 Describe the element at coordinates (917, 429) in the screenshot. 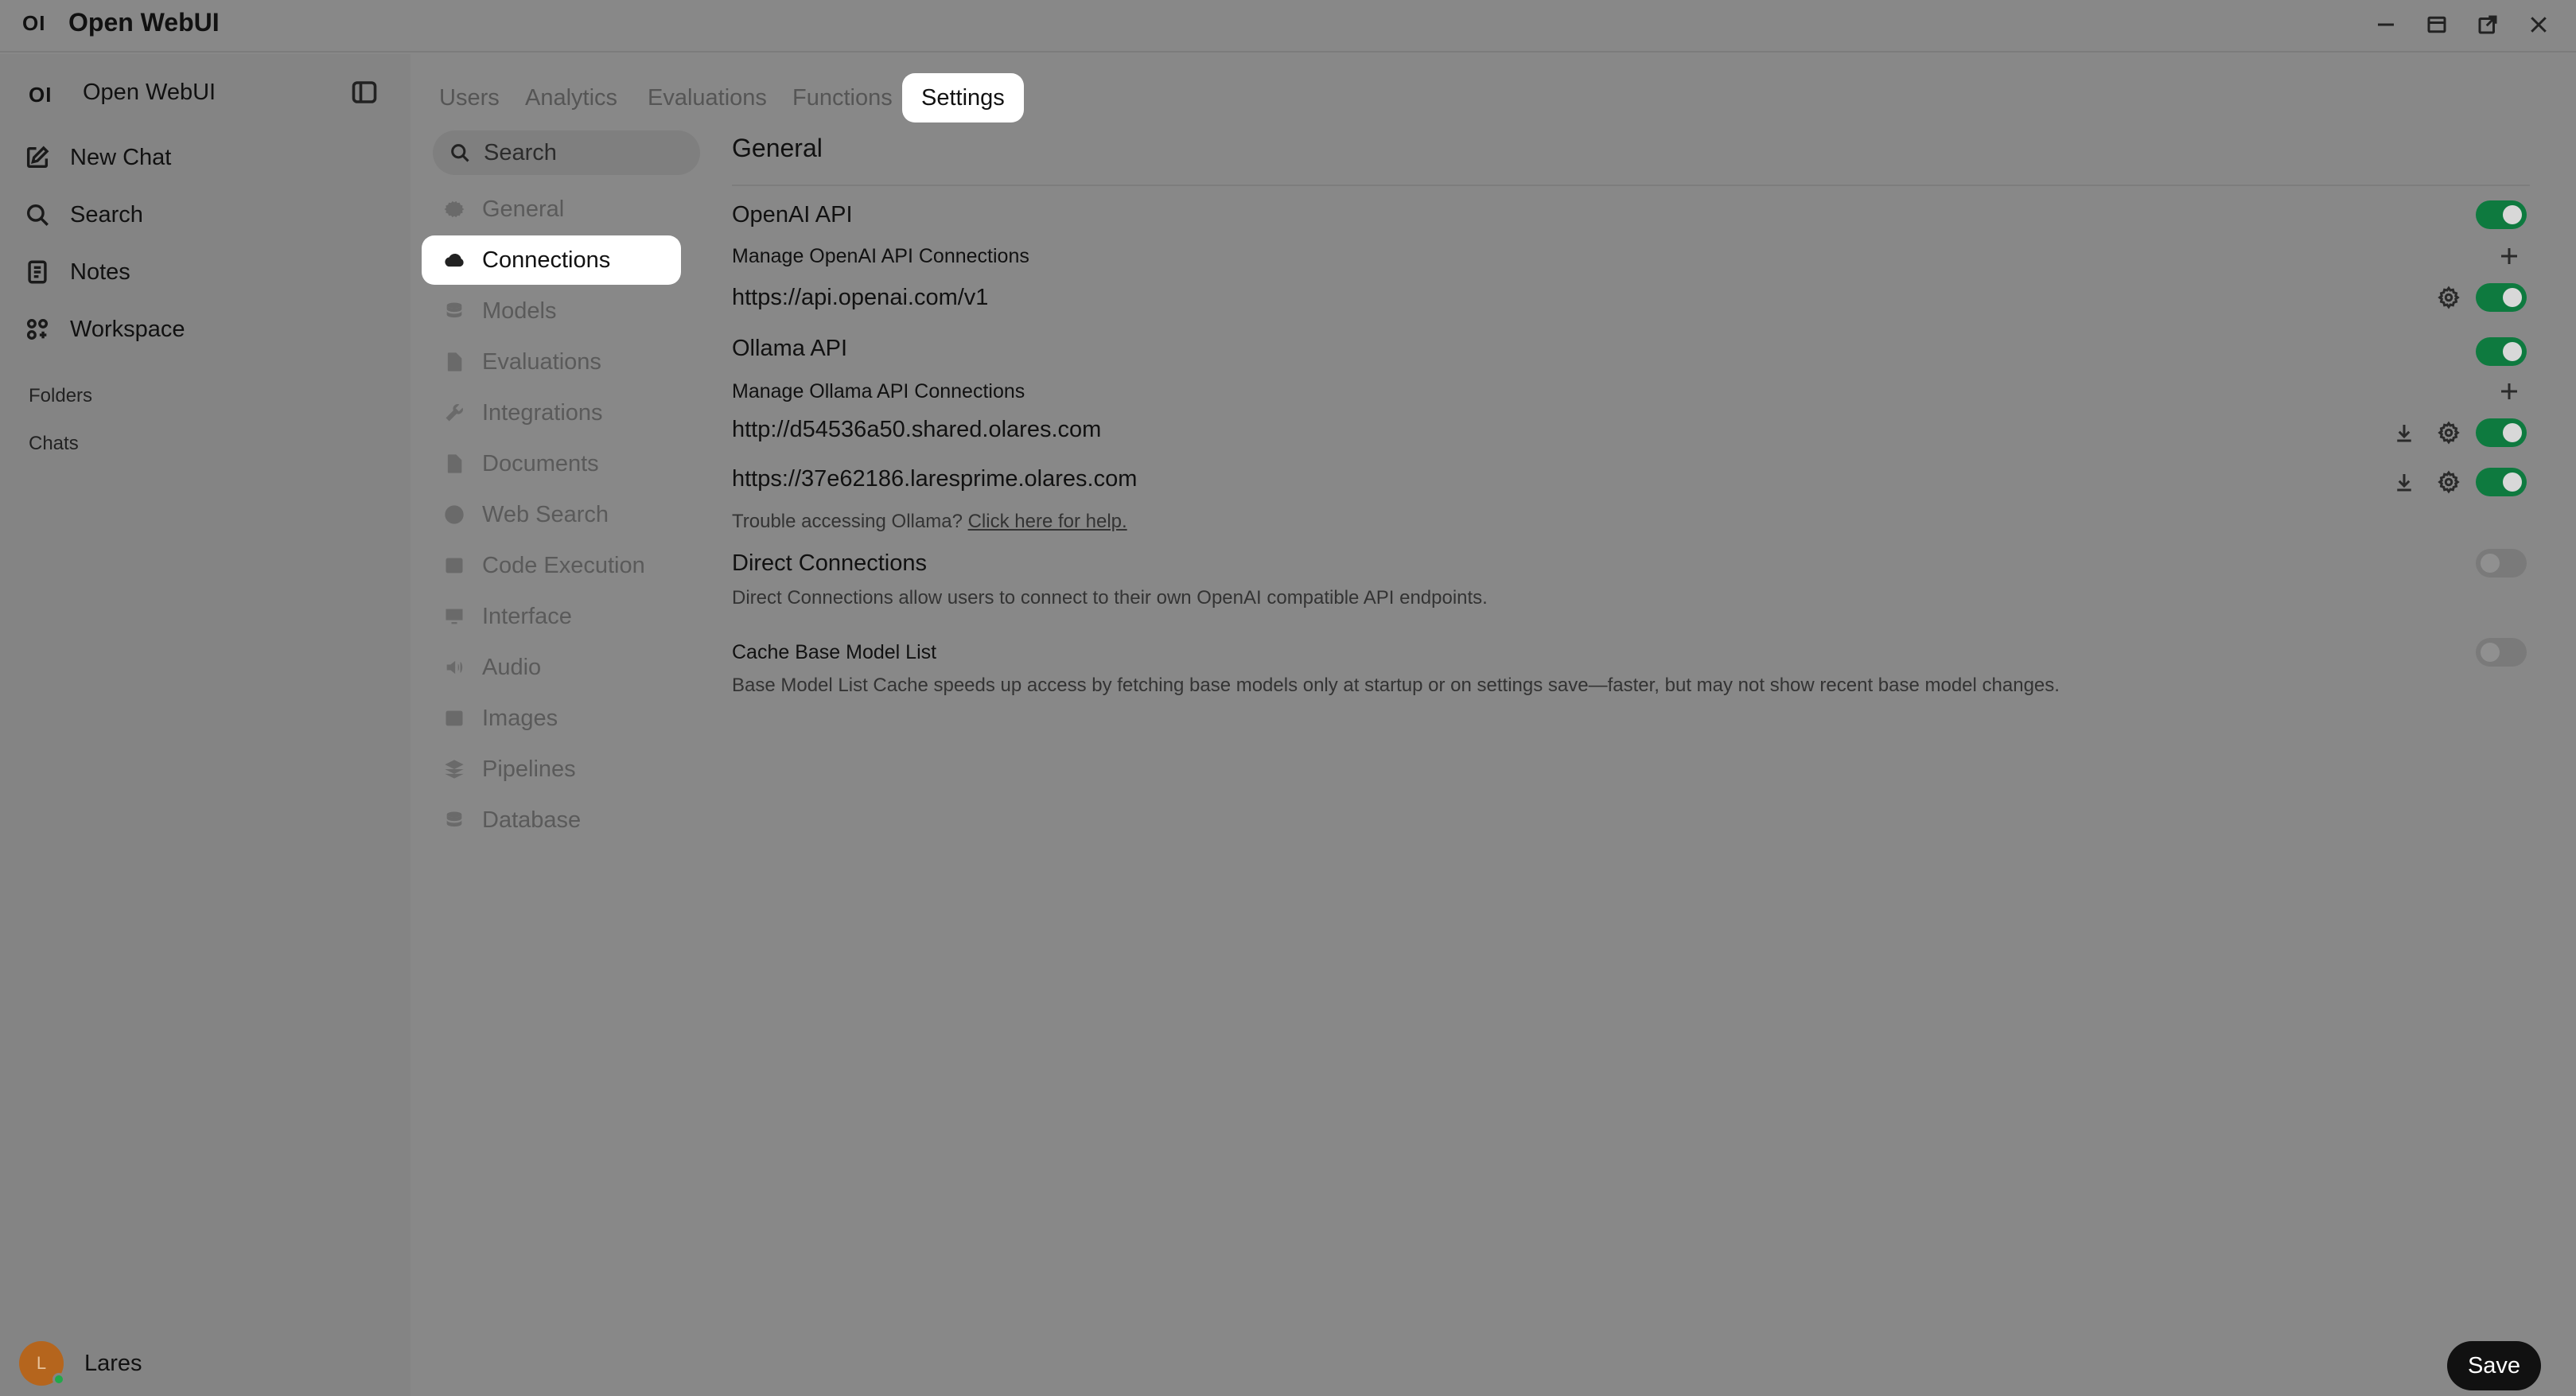

I see `ollama-connection-url: http://d54536a50.shared.olares.com` at that location.